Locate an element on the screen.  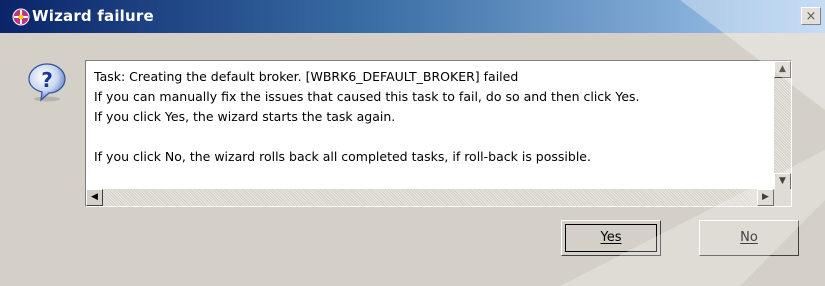
horizontal-scrollbar: ◀ ▶ is located at coordinates (430, 197).